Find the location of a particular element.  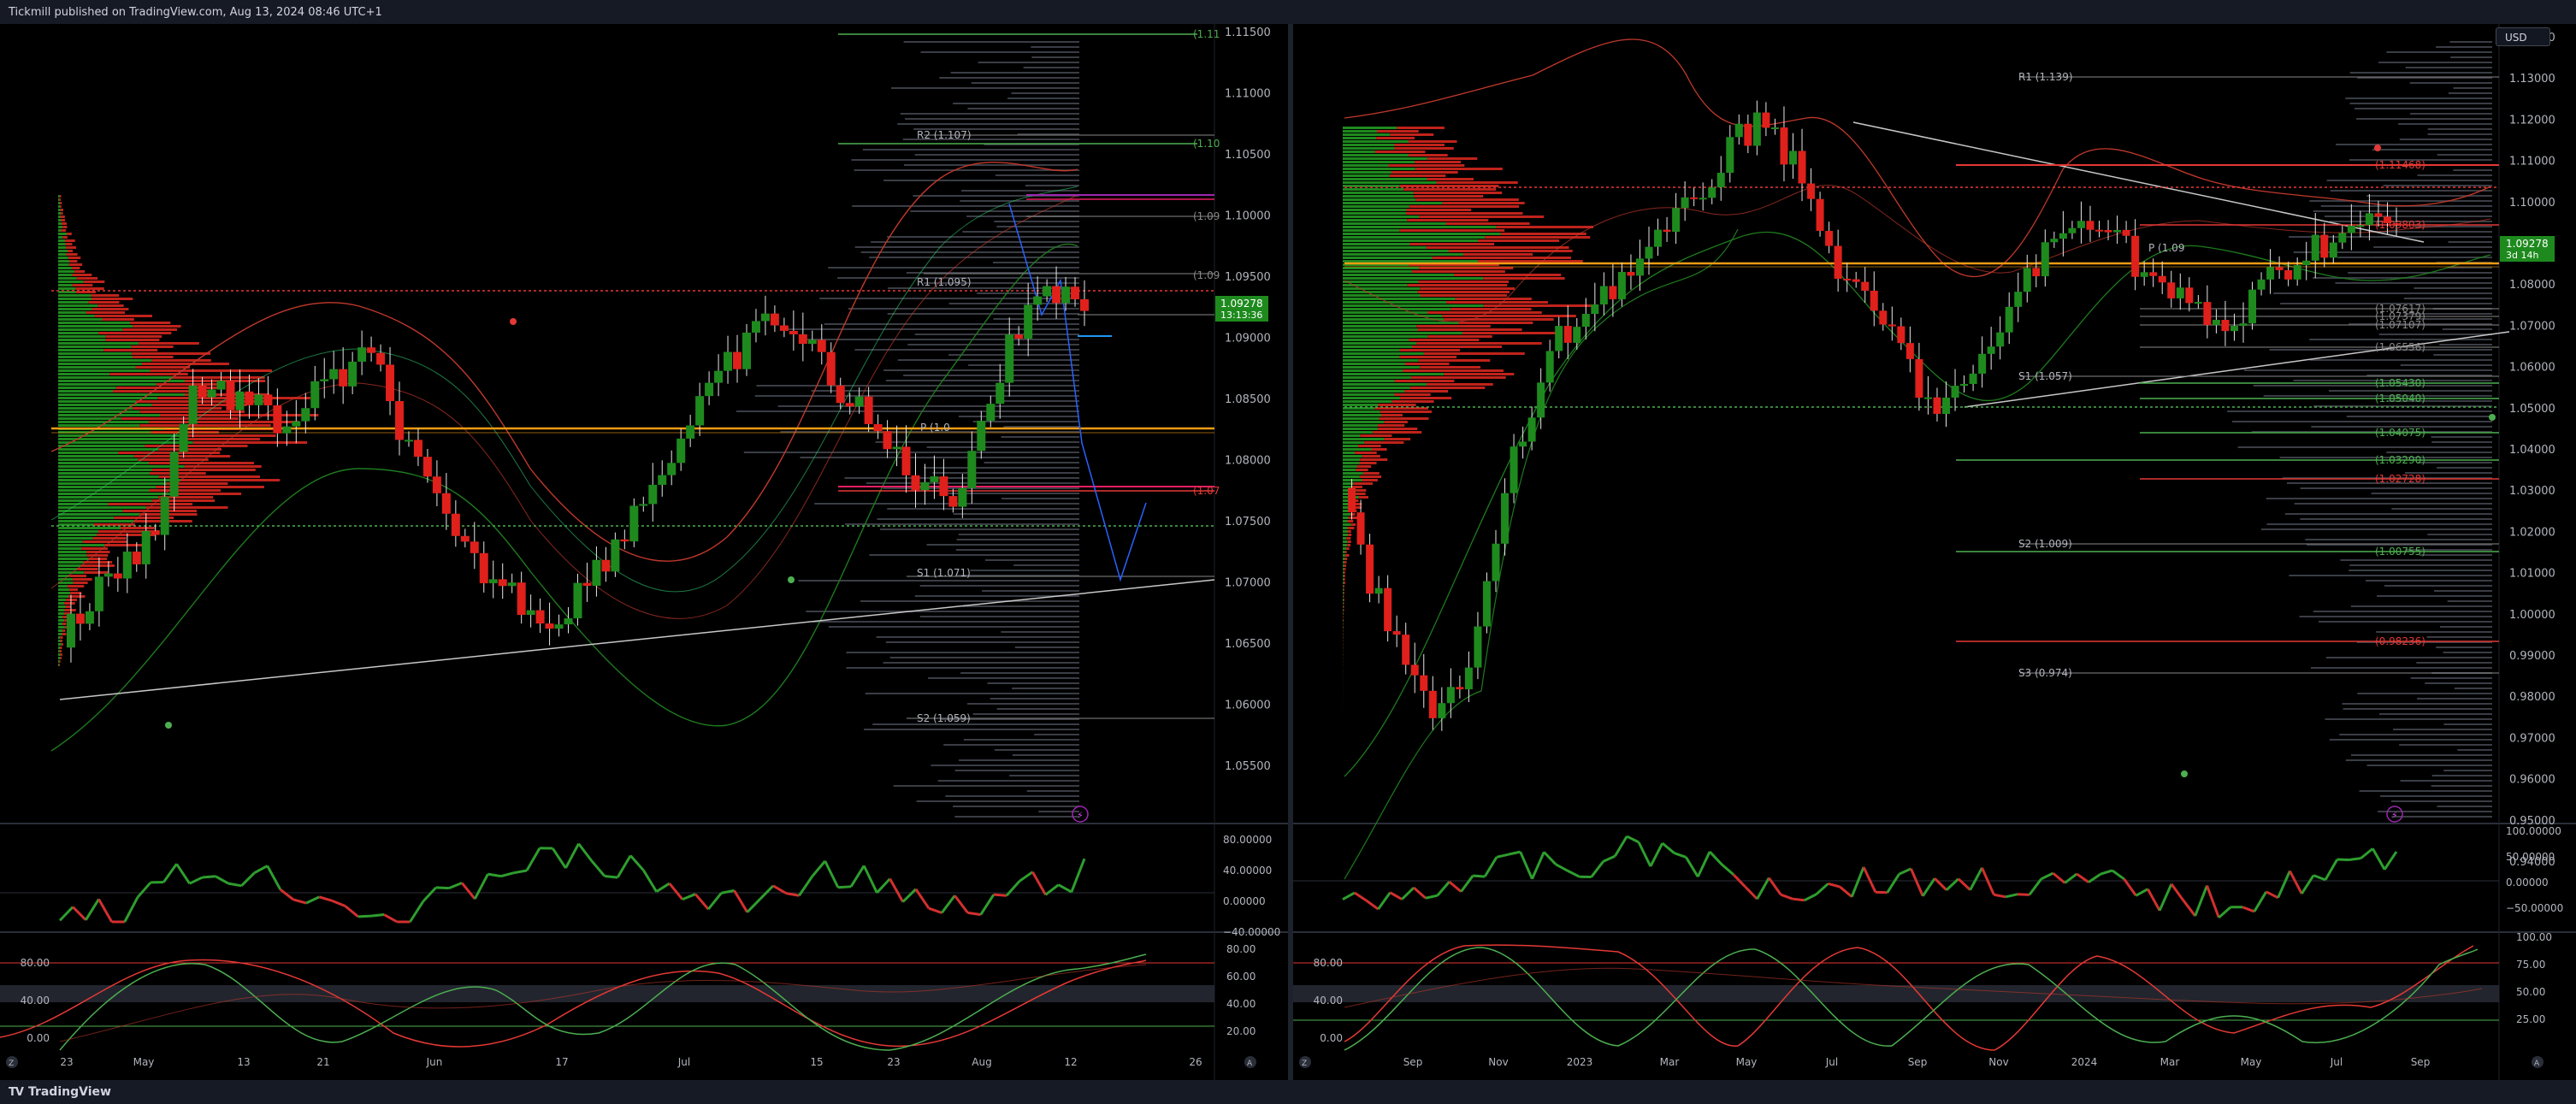

oscillator-tick-label: 60.00 is located at coordinates (1241, 977).